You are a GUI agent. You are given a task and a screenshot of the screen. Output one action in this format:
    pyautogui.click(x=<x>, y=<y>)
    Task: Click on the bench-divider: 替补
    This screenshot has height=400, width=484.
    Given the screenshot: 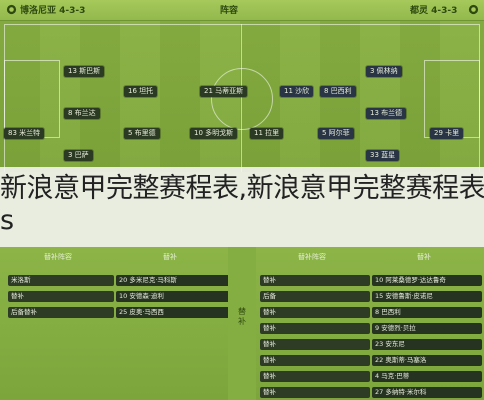 What is the action you would take?
    pyautogui.click(x=242, y=323)
    